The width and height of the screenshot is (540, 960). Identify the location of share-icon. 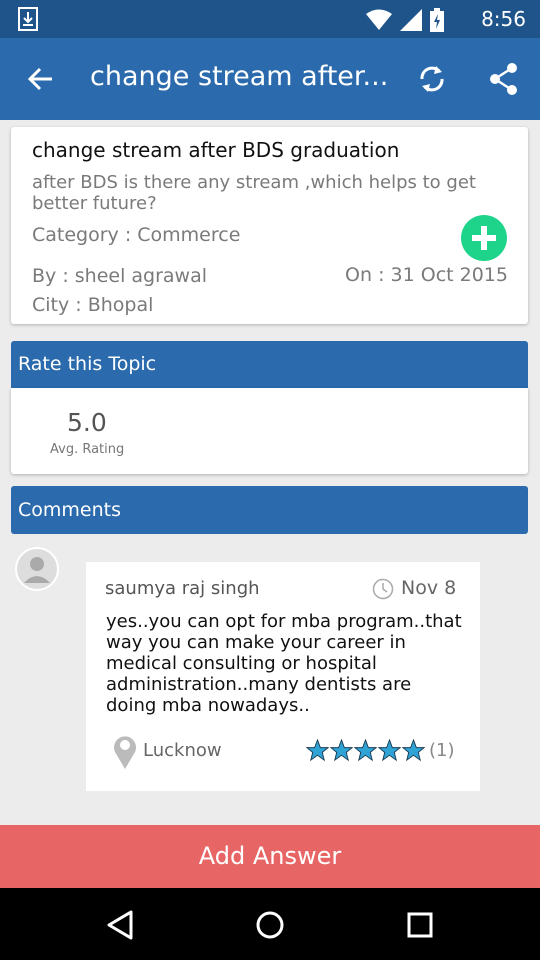
(504, 79).